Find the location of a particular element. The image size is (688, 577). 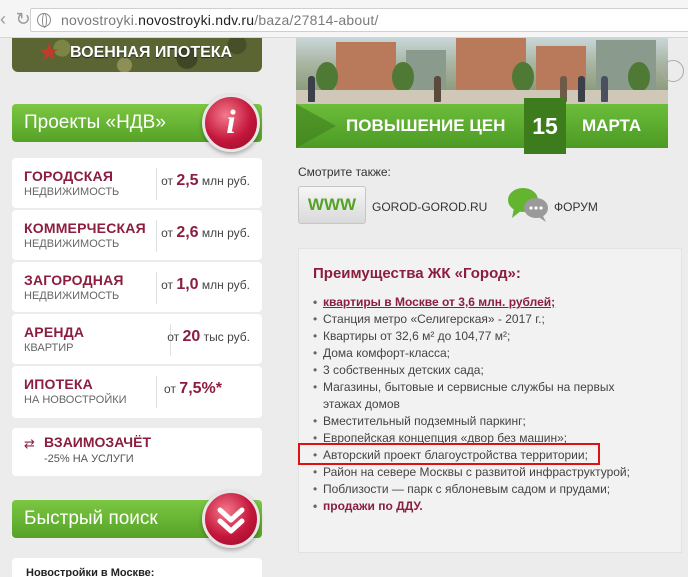

price-increase-month: МАРТА is located at coordinates (612, 125).